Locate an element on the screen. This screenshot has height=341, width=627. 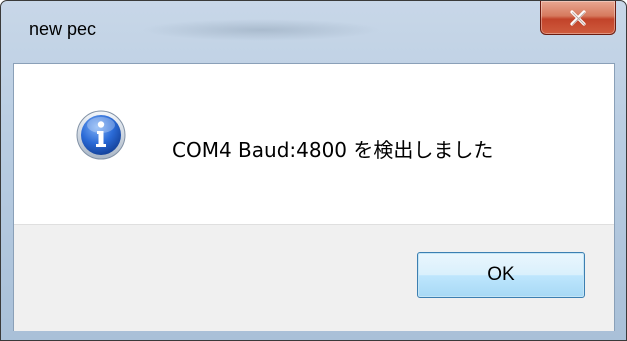
close-button is located at coordinates (578, 18).